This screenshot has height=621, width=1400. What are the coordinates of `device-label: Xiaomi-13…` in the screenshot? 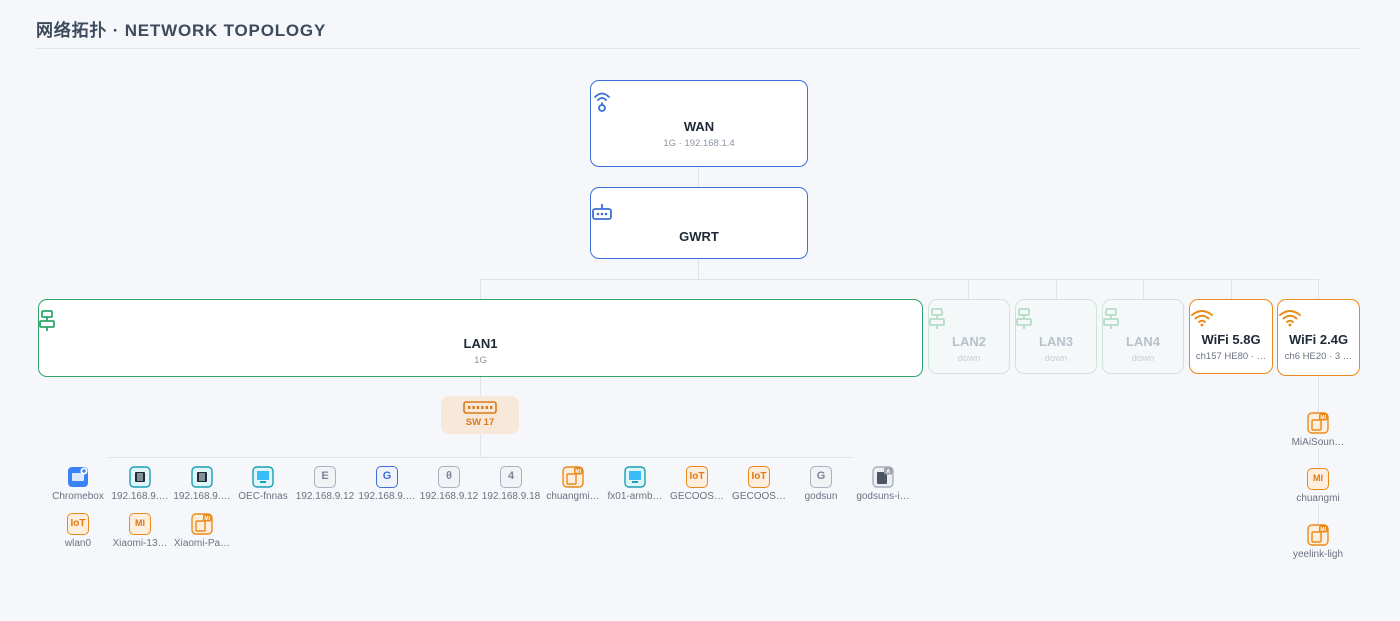 It's located at (140, 543).